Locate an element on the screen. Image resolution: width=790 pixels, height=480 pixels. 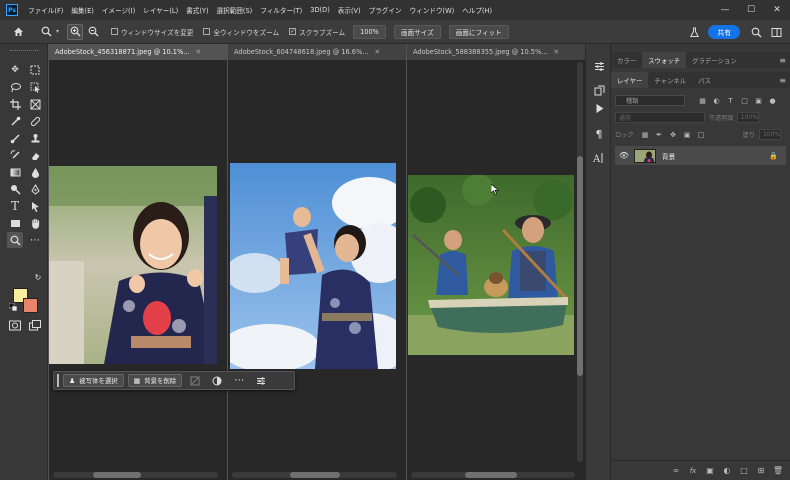
more-options-icon: ⋯ is located at coordinates (239, 381).